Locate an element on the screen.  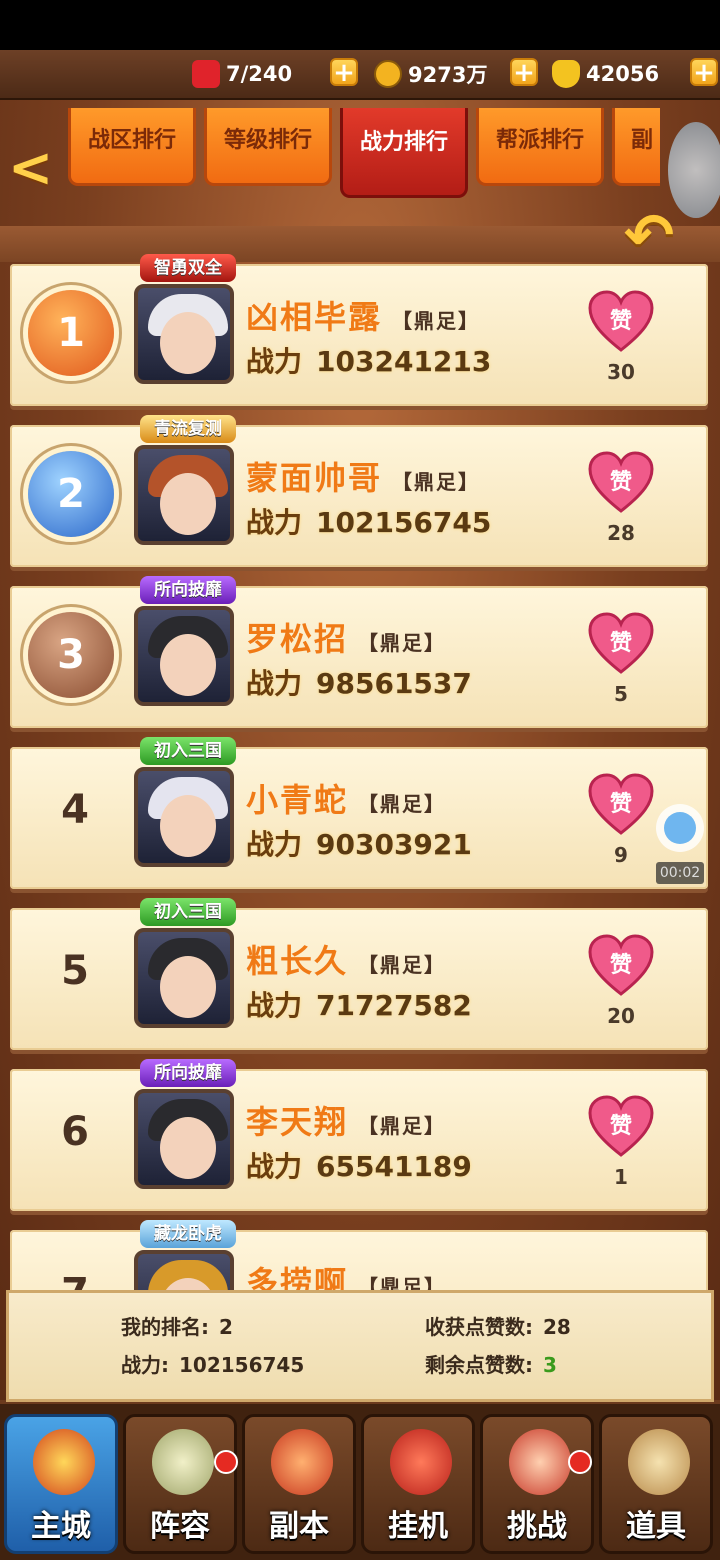
add-coin-button: + is located at coordinates (524, 72).